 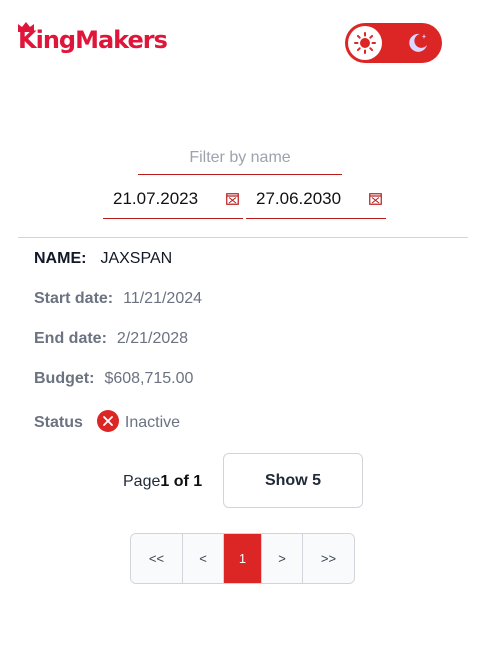 I want to click on crown-icon, so click(x=26, y=27).